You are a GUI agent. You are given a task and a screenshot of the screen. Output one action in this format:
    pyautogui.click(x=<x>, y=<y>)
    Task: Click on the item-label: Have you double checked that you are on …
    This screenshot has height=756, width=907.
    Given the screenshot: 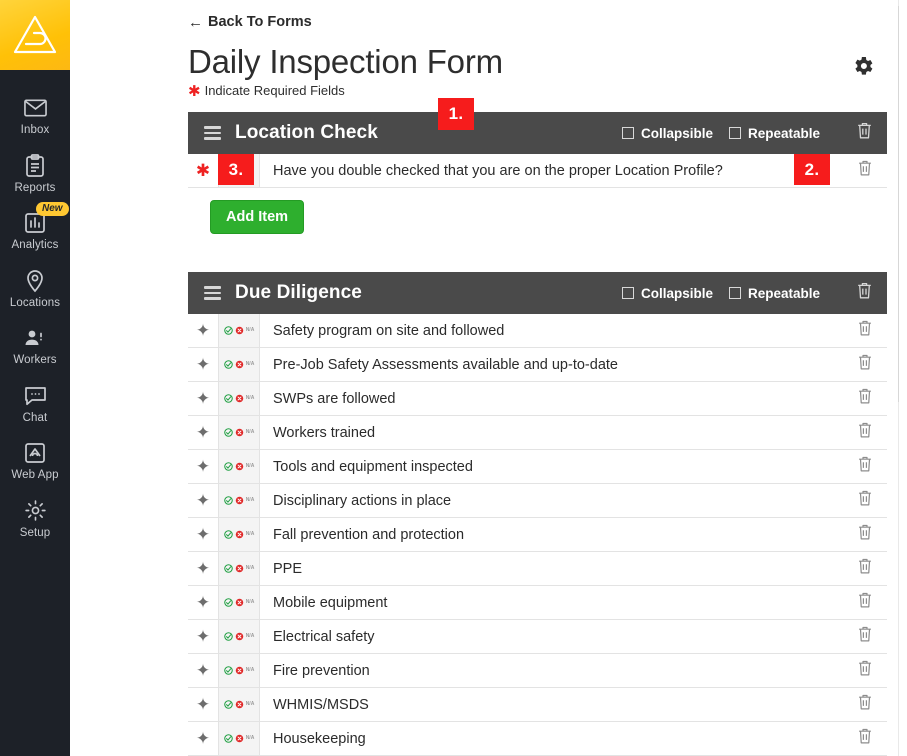 What is the action you would take?
    pyautogui.click(x=551, y=170)
    